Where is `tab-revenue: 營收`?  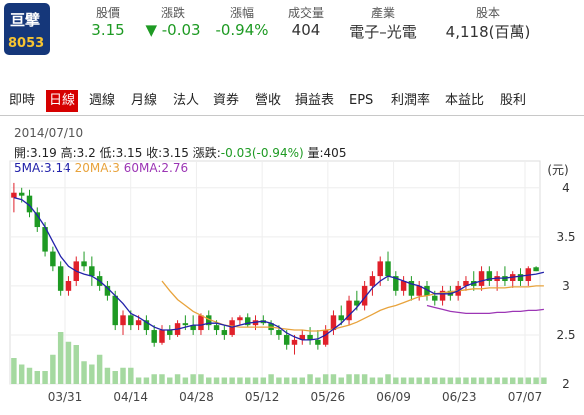
tab-revenue: 營收 is located at coordinates (268, 101).